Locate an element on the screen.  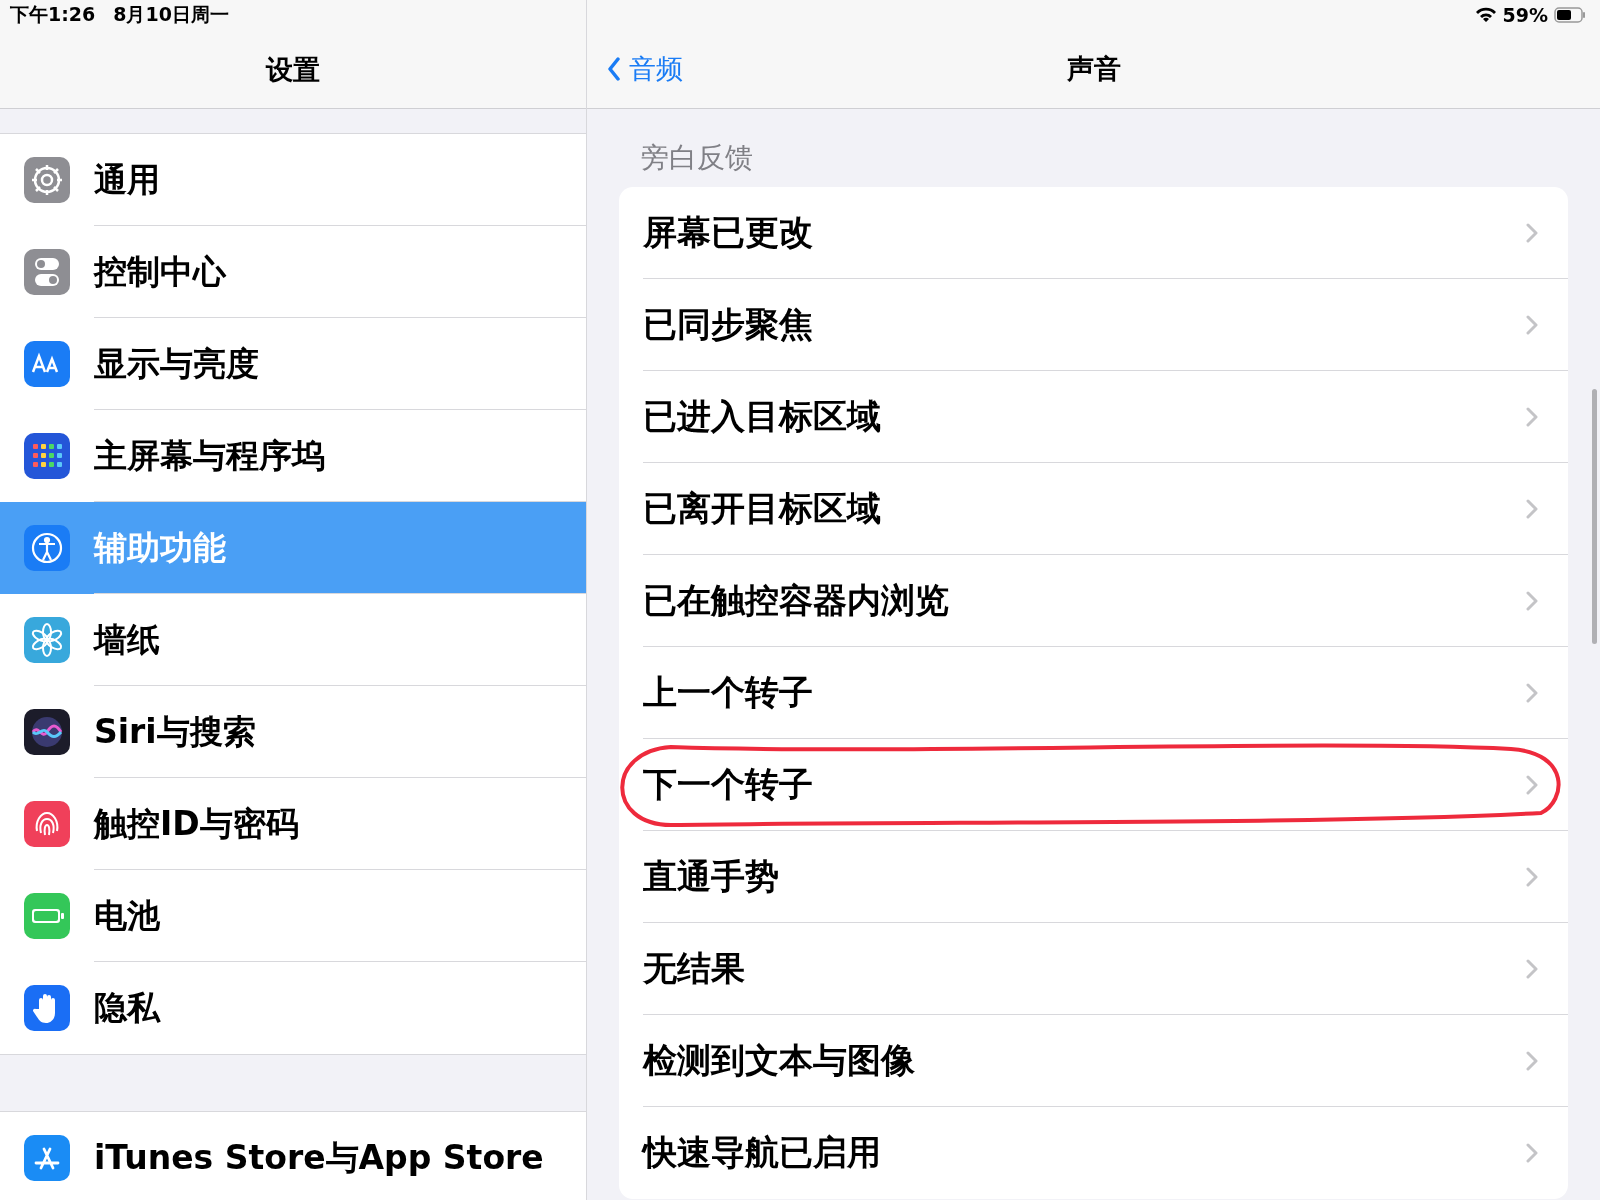
battery-percentage: 59% is located at coordinates (1525, 15).